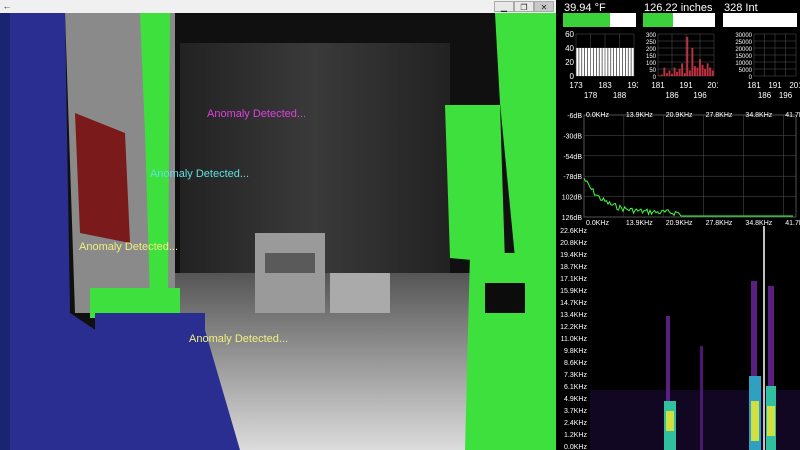 This screenshot has height=450, width=800. I want to click on hist-x-tick-label: 188, so click(620, 95).